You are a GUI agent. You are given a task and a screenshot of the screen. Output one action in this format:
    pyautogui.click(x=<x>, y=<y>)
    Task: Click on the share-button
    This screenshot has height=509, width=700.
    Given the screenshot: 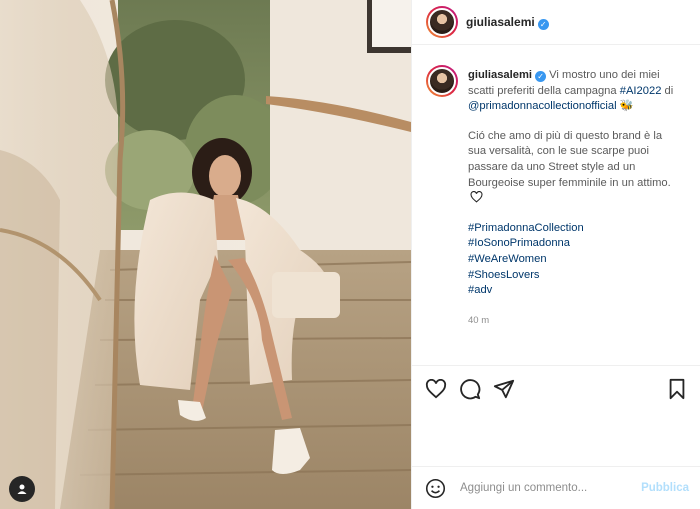 What is the action you would take?
    pyautogui.click(x=504, y=389)
    